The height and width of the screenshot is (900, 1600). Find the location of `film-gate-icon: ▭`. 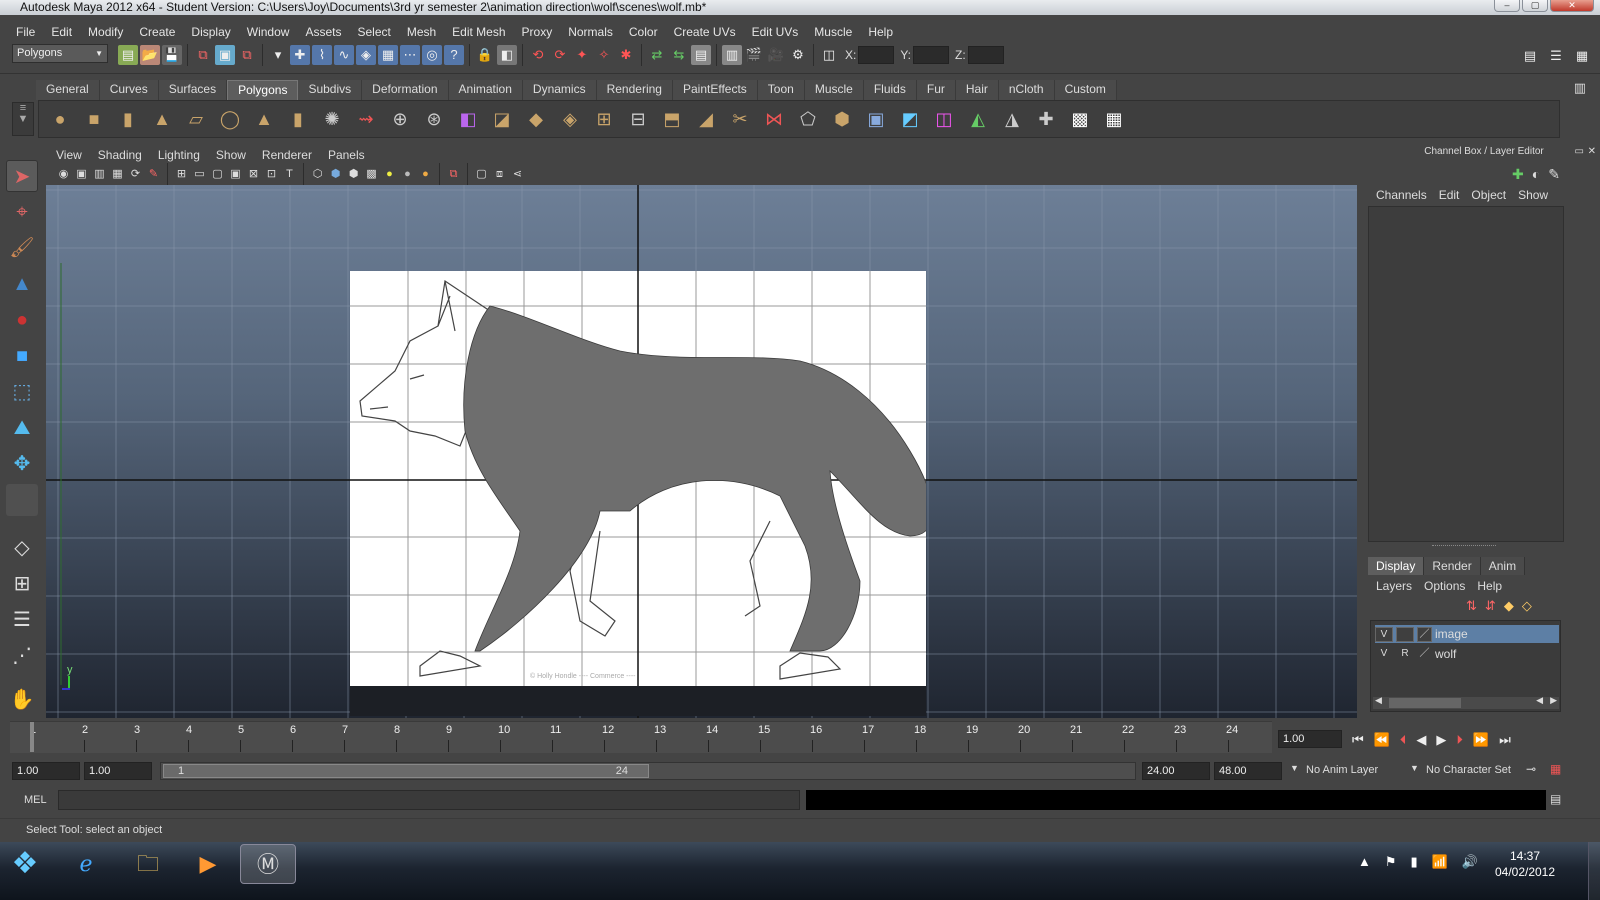

film-gate-icon: ▭ is located at coordinates (199, 174).